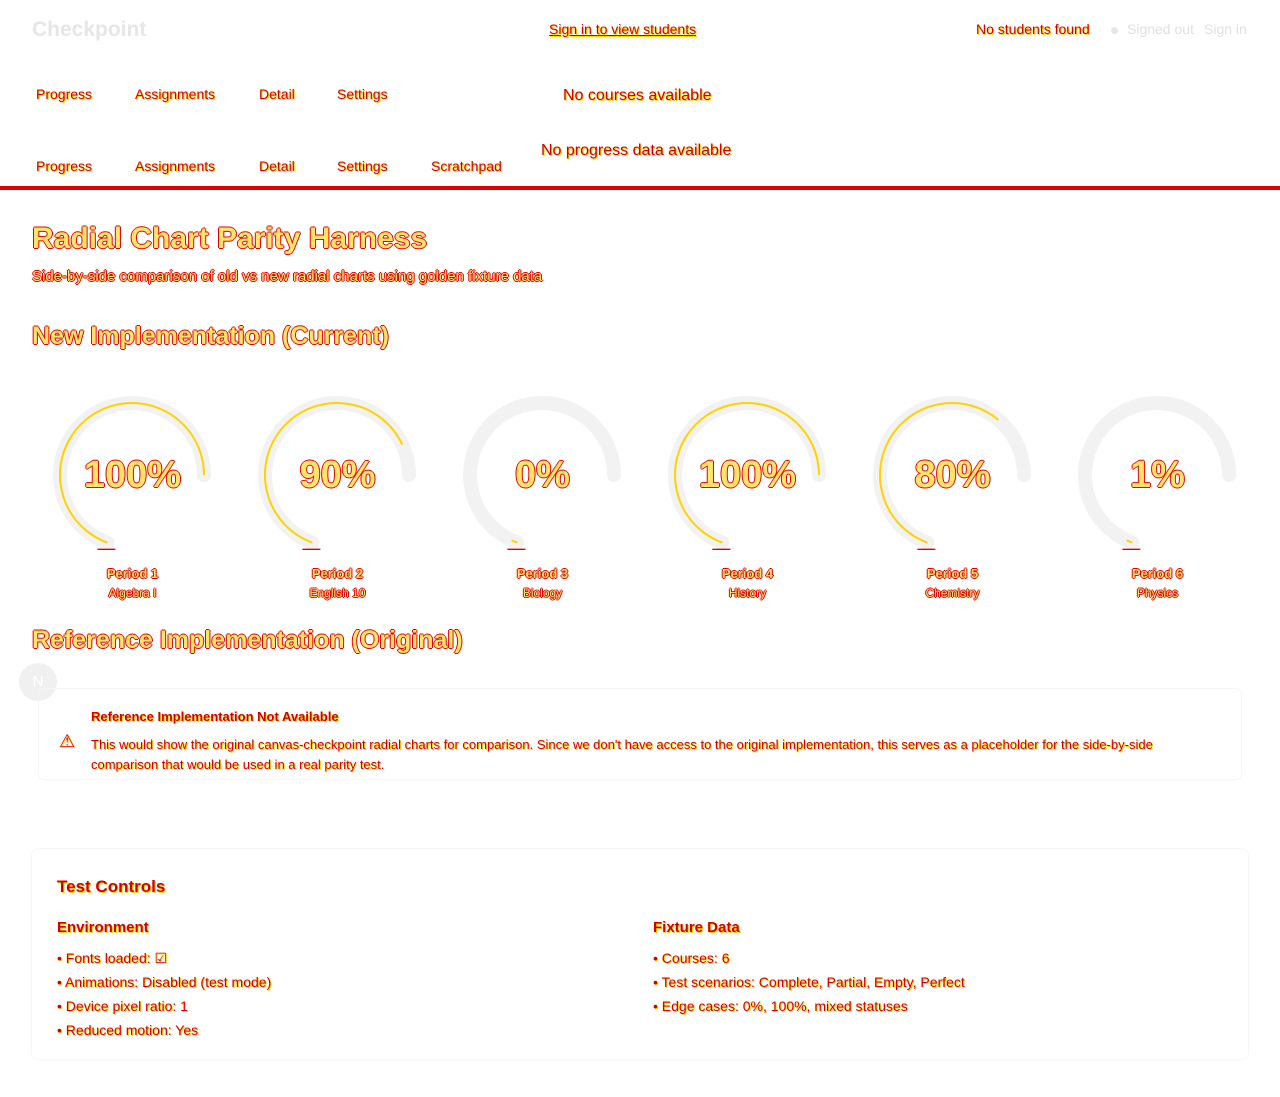 Image resolution: width=1280 pixels, height=1097 pixels. I want to click on radial-chart: 1% Period 6 Physics, so click(1157, 495).